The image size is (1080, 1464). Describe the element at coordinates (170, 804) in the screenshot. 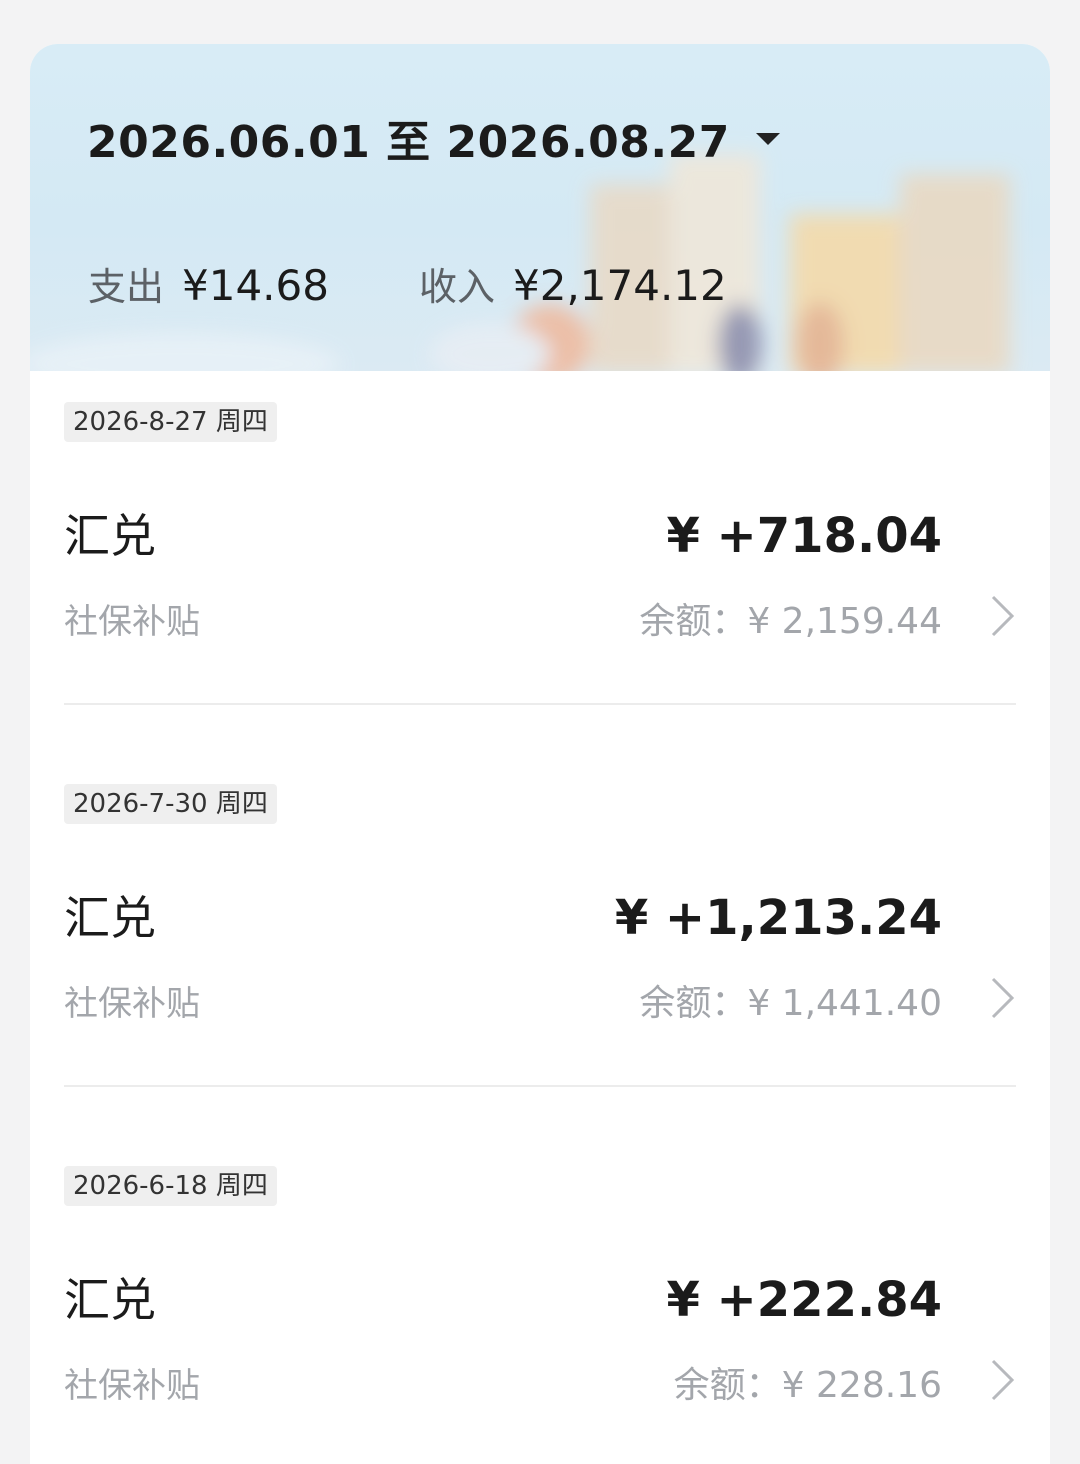

I see `date-badge: 2026-7-30 周四` at that location.